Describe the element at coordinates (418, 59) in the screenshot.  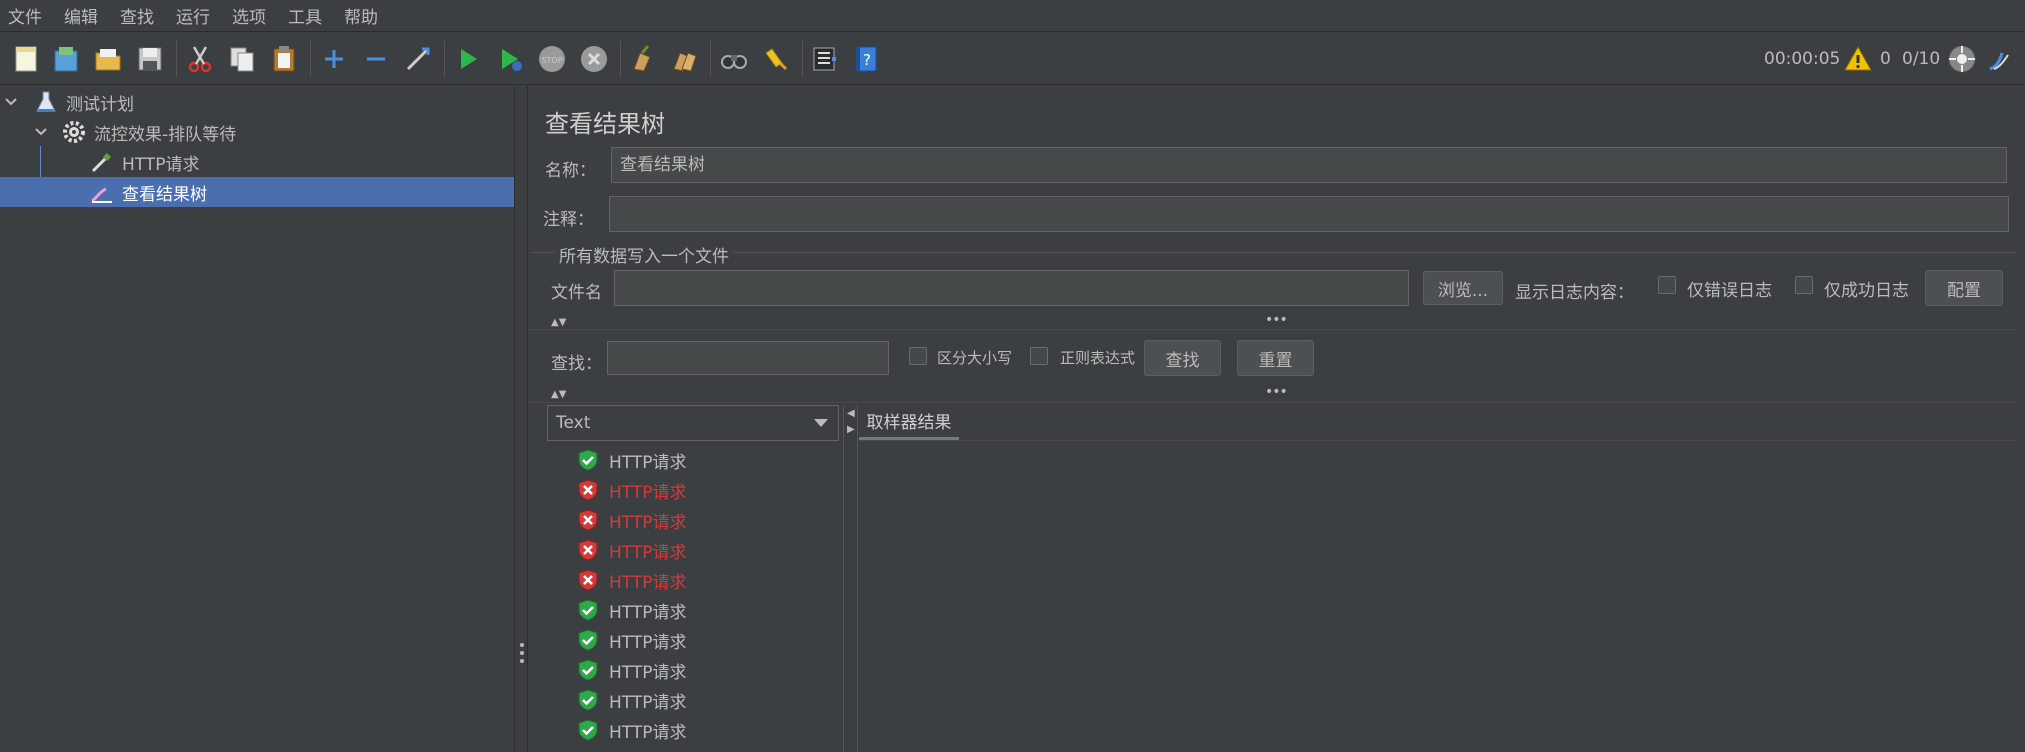
I see `toggle-icon` at that location.